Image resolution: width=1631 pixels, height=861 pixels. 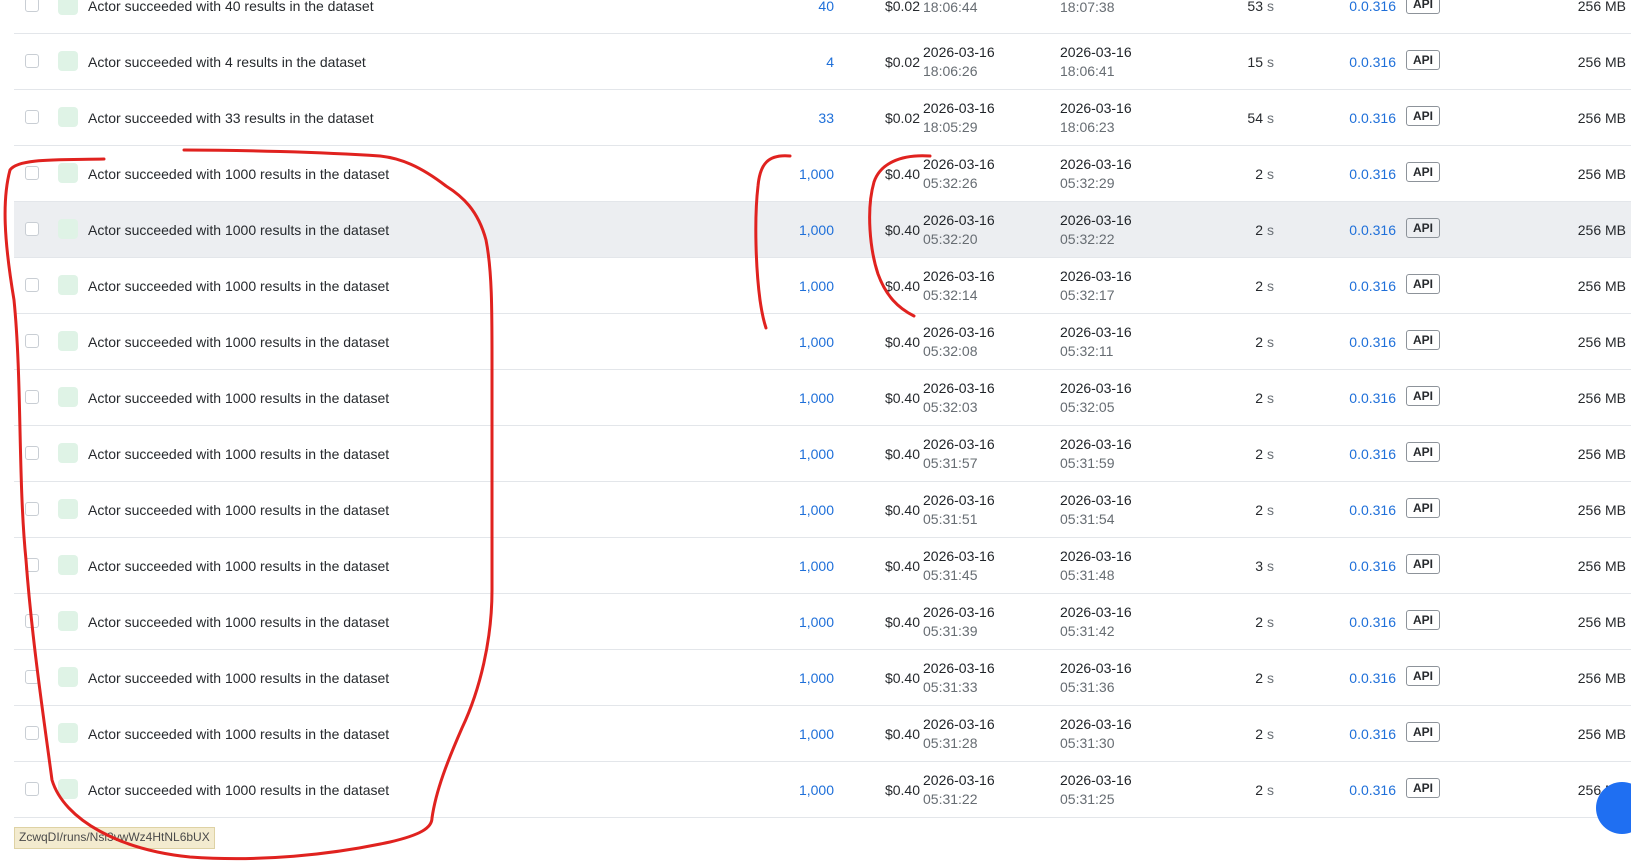 I want to click on started-time: 05:31:51, so click(x=950, y=519).